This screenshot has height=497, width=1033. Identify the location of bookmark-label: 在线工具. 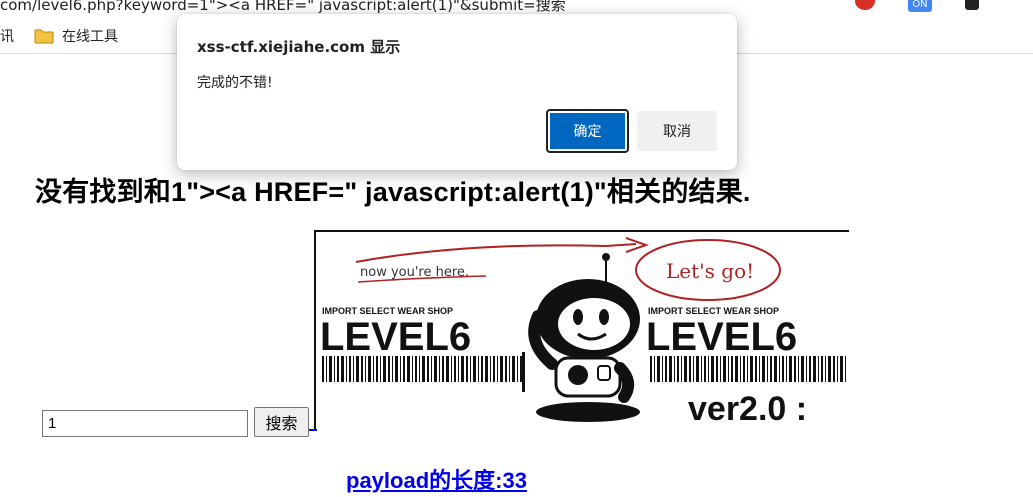
(90, 37).